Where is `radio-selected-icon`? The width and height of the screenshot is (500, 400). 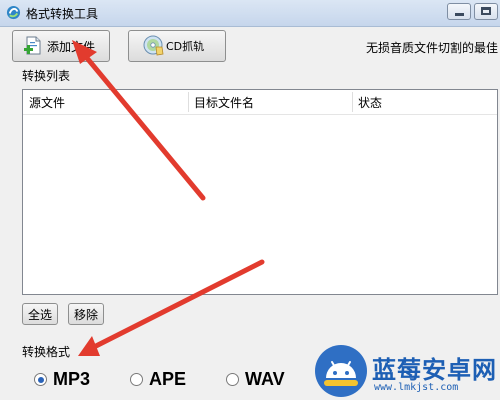
radio-selected-icon is located at coordinates (40, 379).